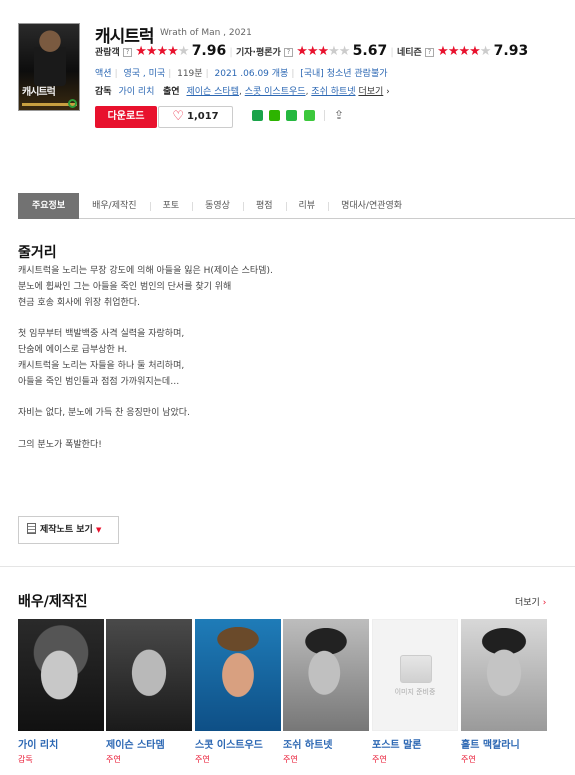 Image resolution: width=575 pixels, height=775 pixels. What do you see at coordinates (50, 58) in the screenshot?
I see `poster-figure` at bounding box center [50, 58].